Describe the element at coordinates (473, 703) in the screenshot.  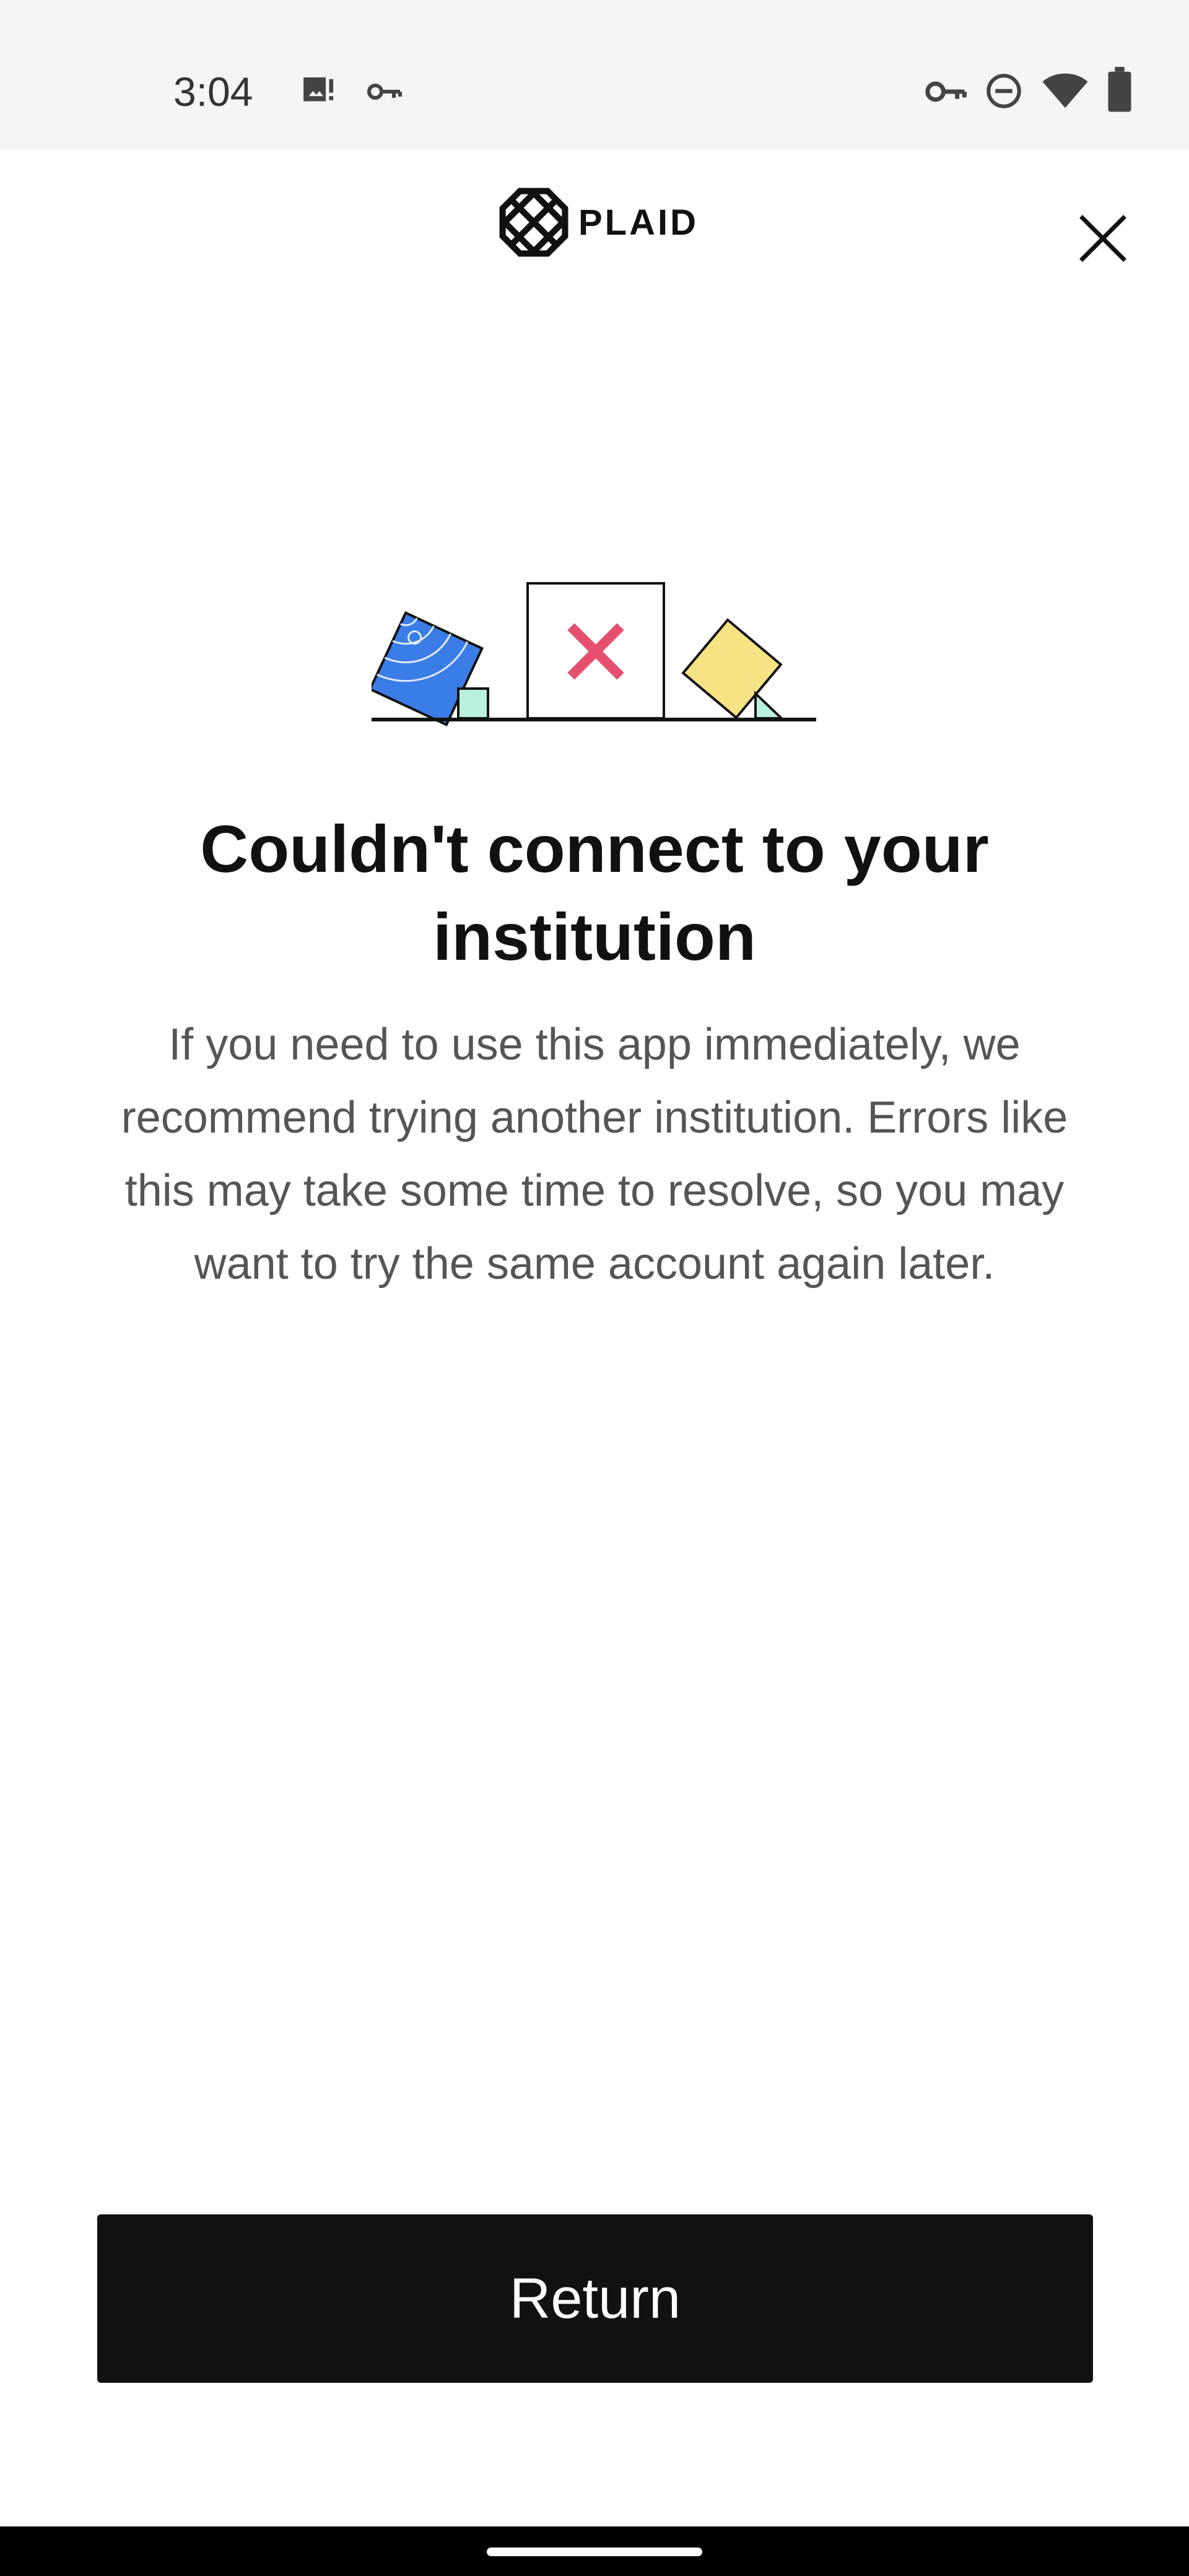
I see `mint-square-shape` at that location.